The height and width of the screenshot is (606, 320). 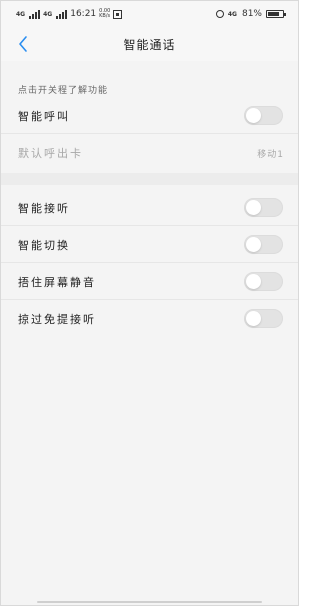 What do you see at coordinates (263, 207) in the screenshot?
I see `smart-answer-toggle` at bounding box center [263, 207].